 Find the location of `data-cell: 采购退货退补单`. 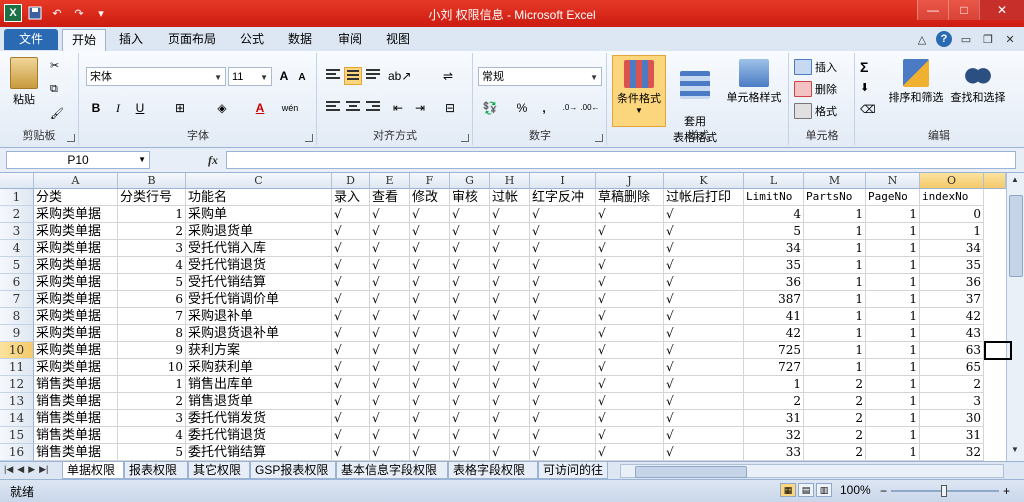

data-cell: 采购退货退补单 is located at coordinates (259, 333).